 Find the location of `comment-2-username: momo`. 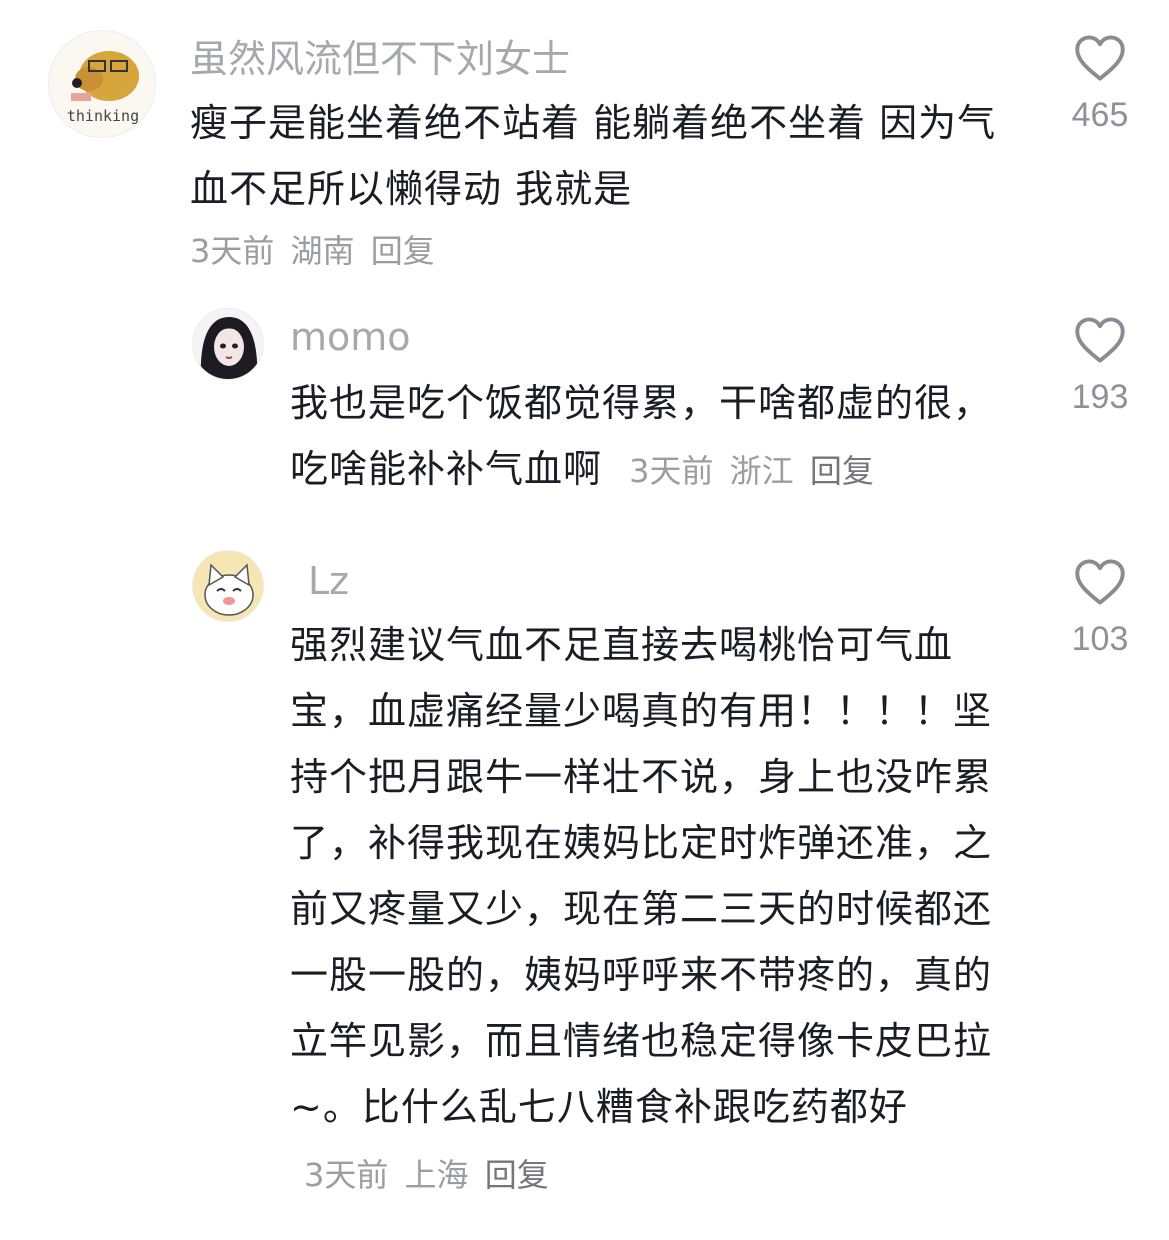

comment-2-username: momo is located at coordinates (350, 337).